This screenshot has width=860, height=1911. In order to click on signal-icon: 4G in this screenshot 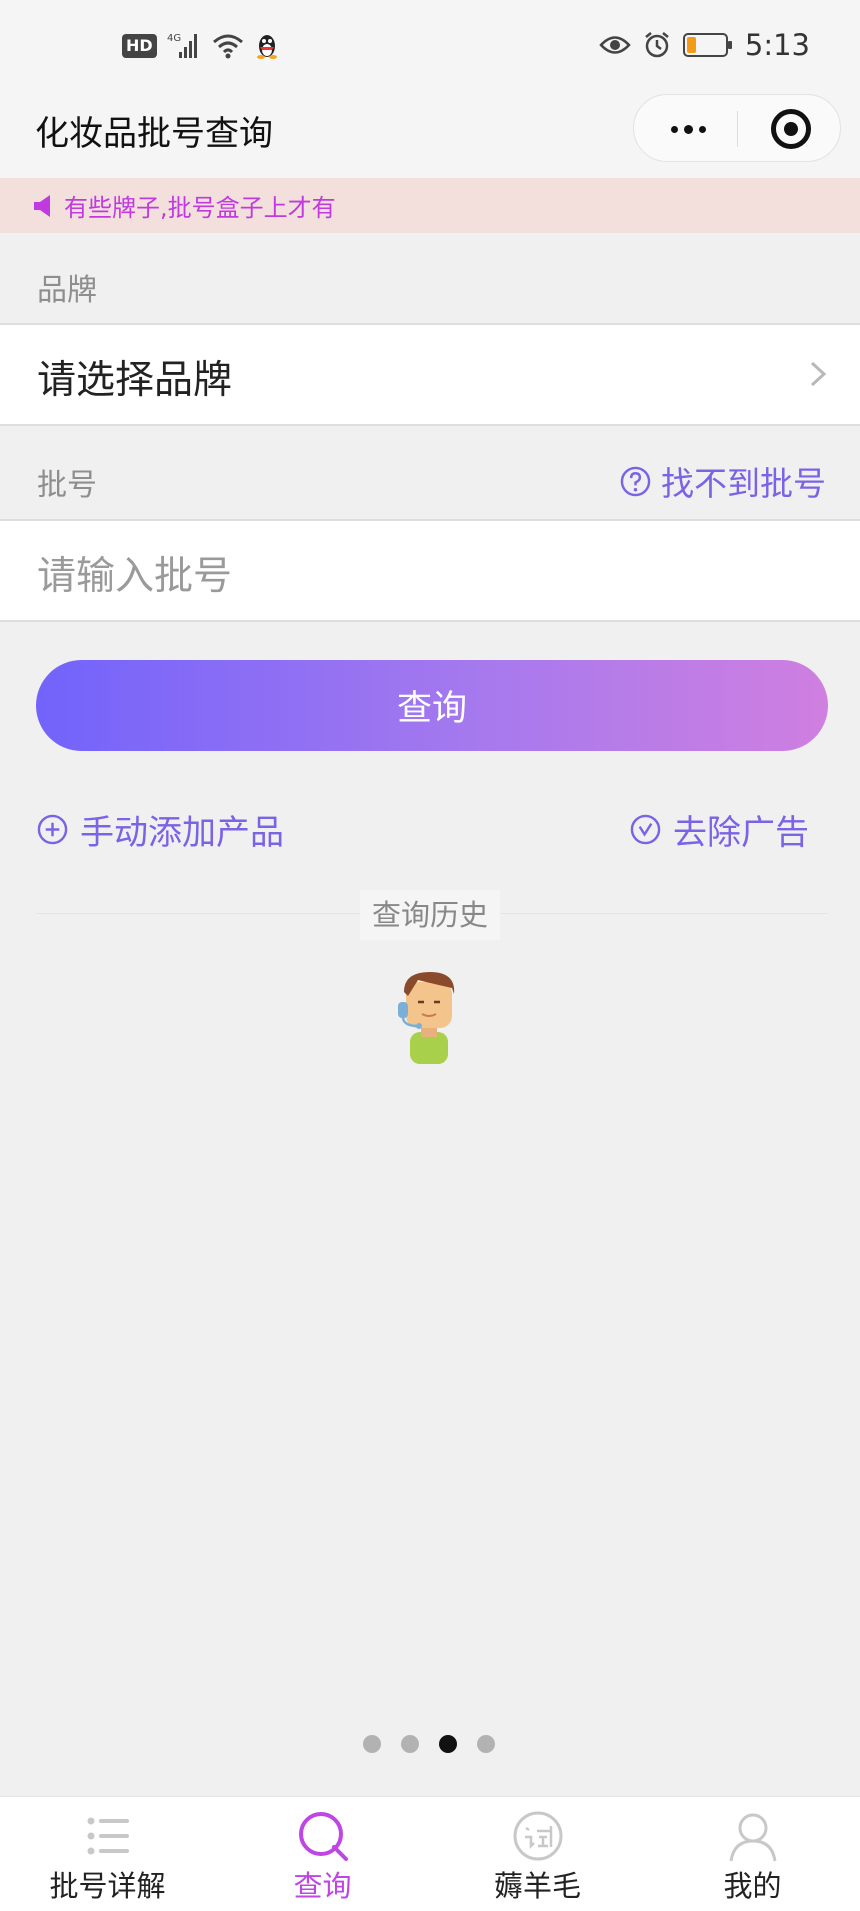, I will do `click(182, 45)`.